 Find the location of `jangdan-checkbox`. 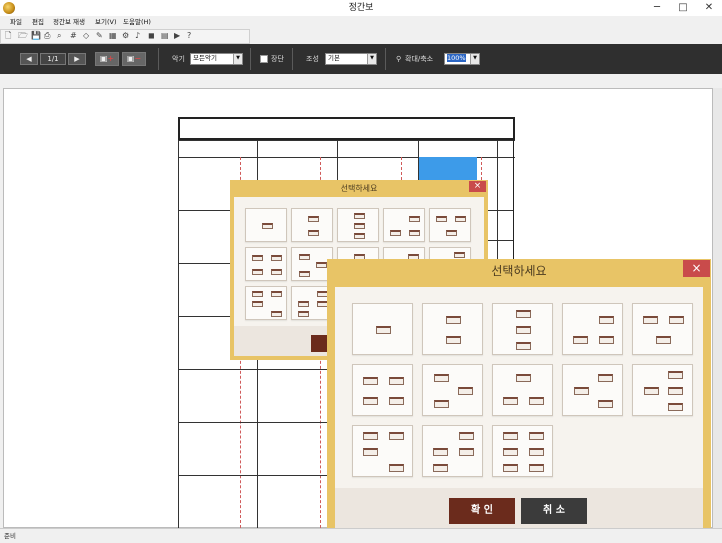

jangdan-checkbox is located at coordinates (264, 59).